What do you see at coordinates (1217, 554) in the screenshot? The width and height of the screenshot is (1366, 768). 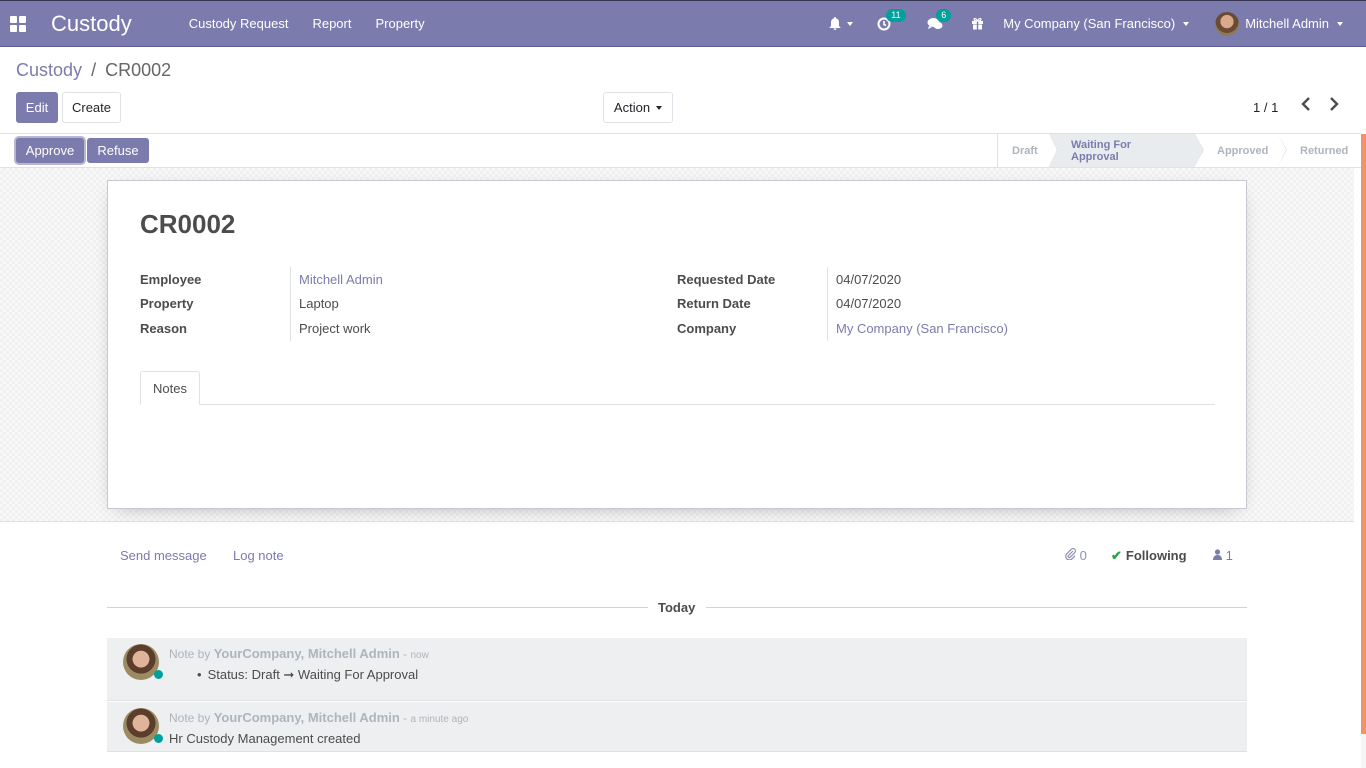 I see `user-icon` at bounding box center [1217, 554].